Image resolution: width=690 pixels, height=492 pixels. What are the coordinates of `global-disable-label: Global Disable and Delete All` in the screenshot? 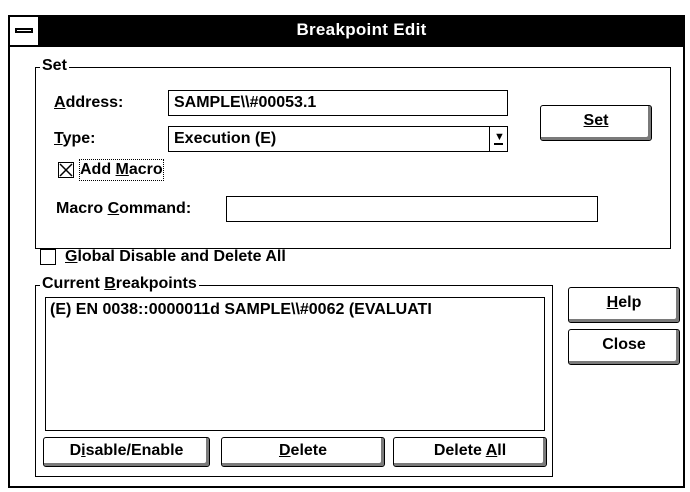 It's located at (175, 257).